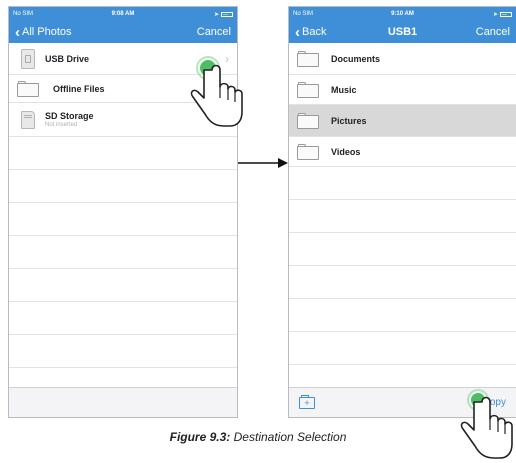 Image resolution: width=516 pixels, height=463 pixels. What do you see at coordinates (314, 32) in the screenshot?
I see `back-label: Back` at bounding box center [314, 32].